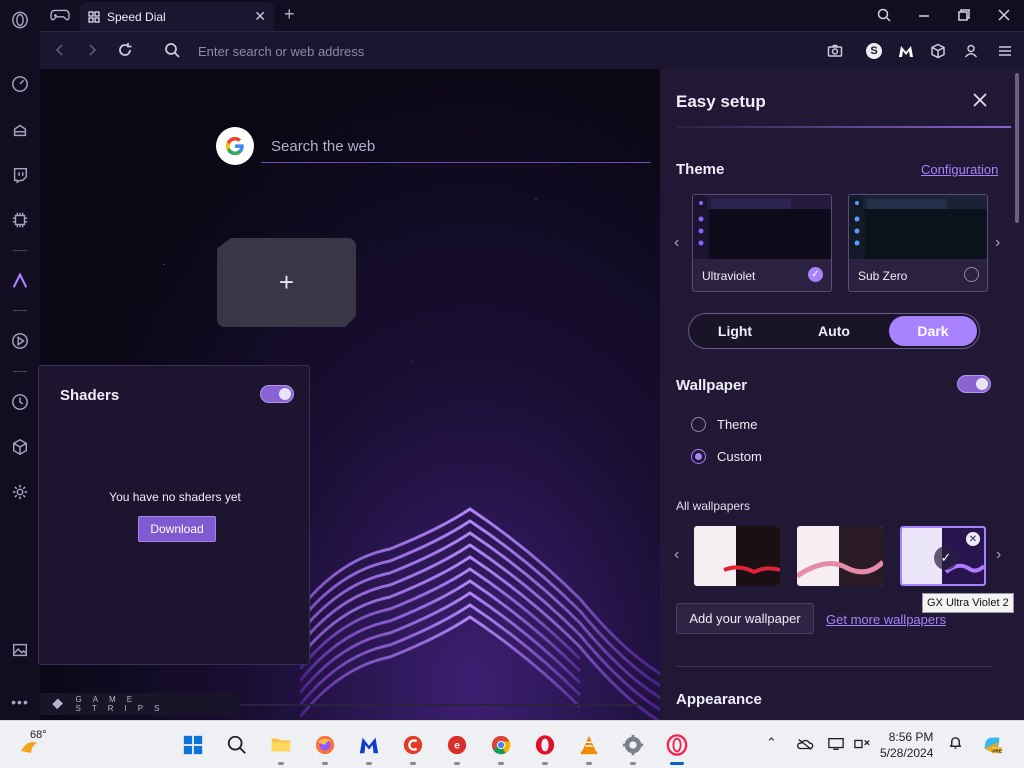 The height and width of the screenshot is (768, 1024). Describe the element at coordinates (771, 743) in the screenshot. I see `show-hidden-icons-chevron-icon: ⌃` at that location.